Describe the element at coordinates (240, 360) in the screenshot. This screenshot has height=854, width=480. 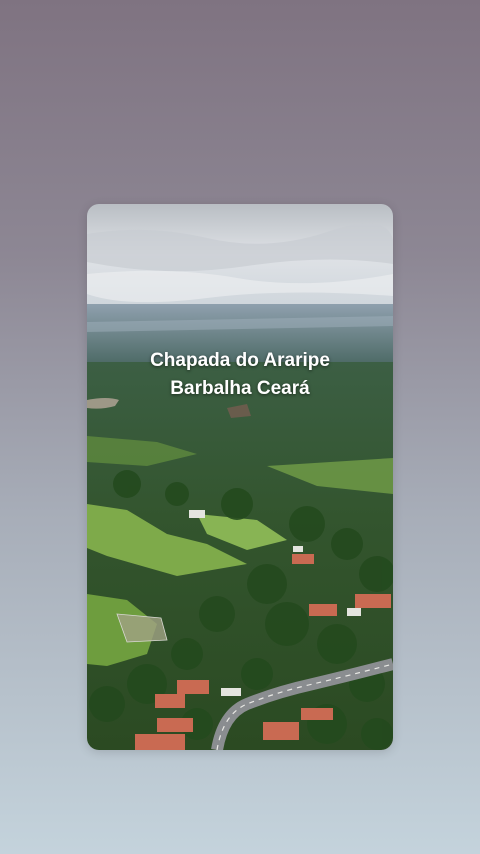
I see `caption-line-place: Chapada do Araripe` at that location.